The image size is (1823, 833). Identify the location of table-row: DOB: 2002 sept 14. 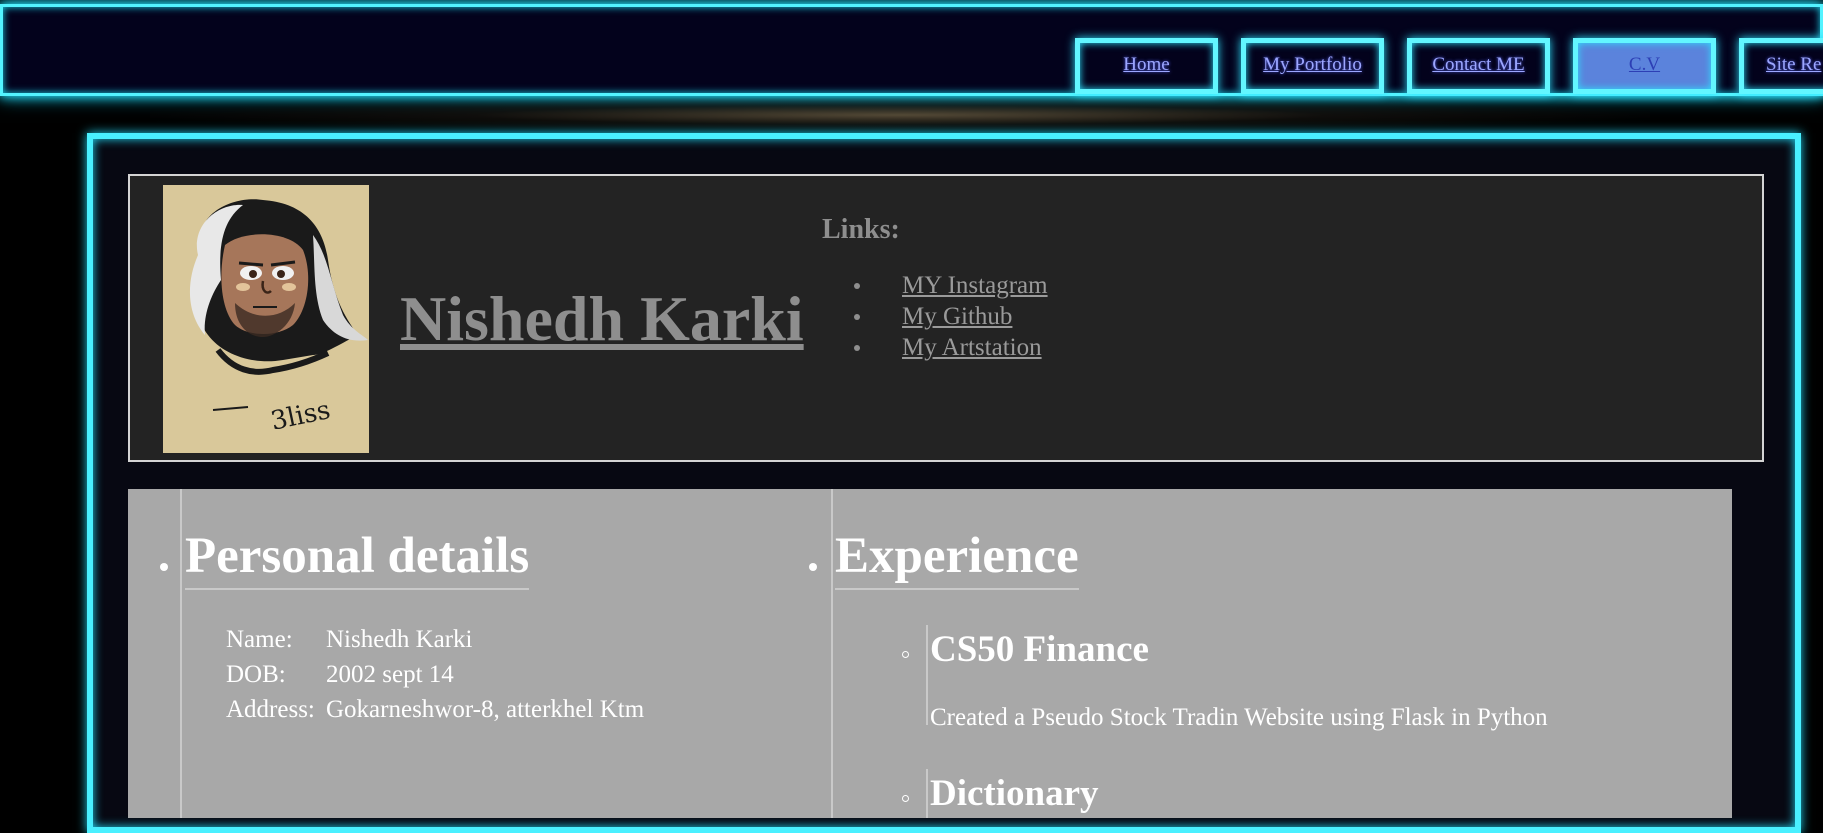
(435, 678).